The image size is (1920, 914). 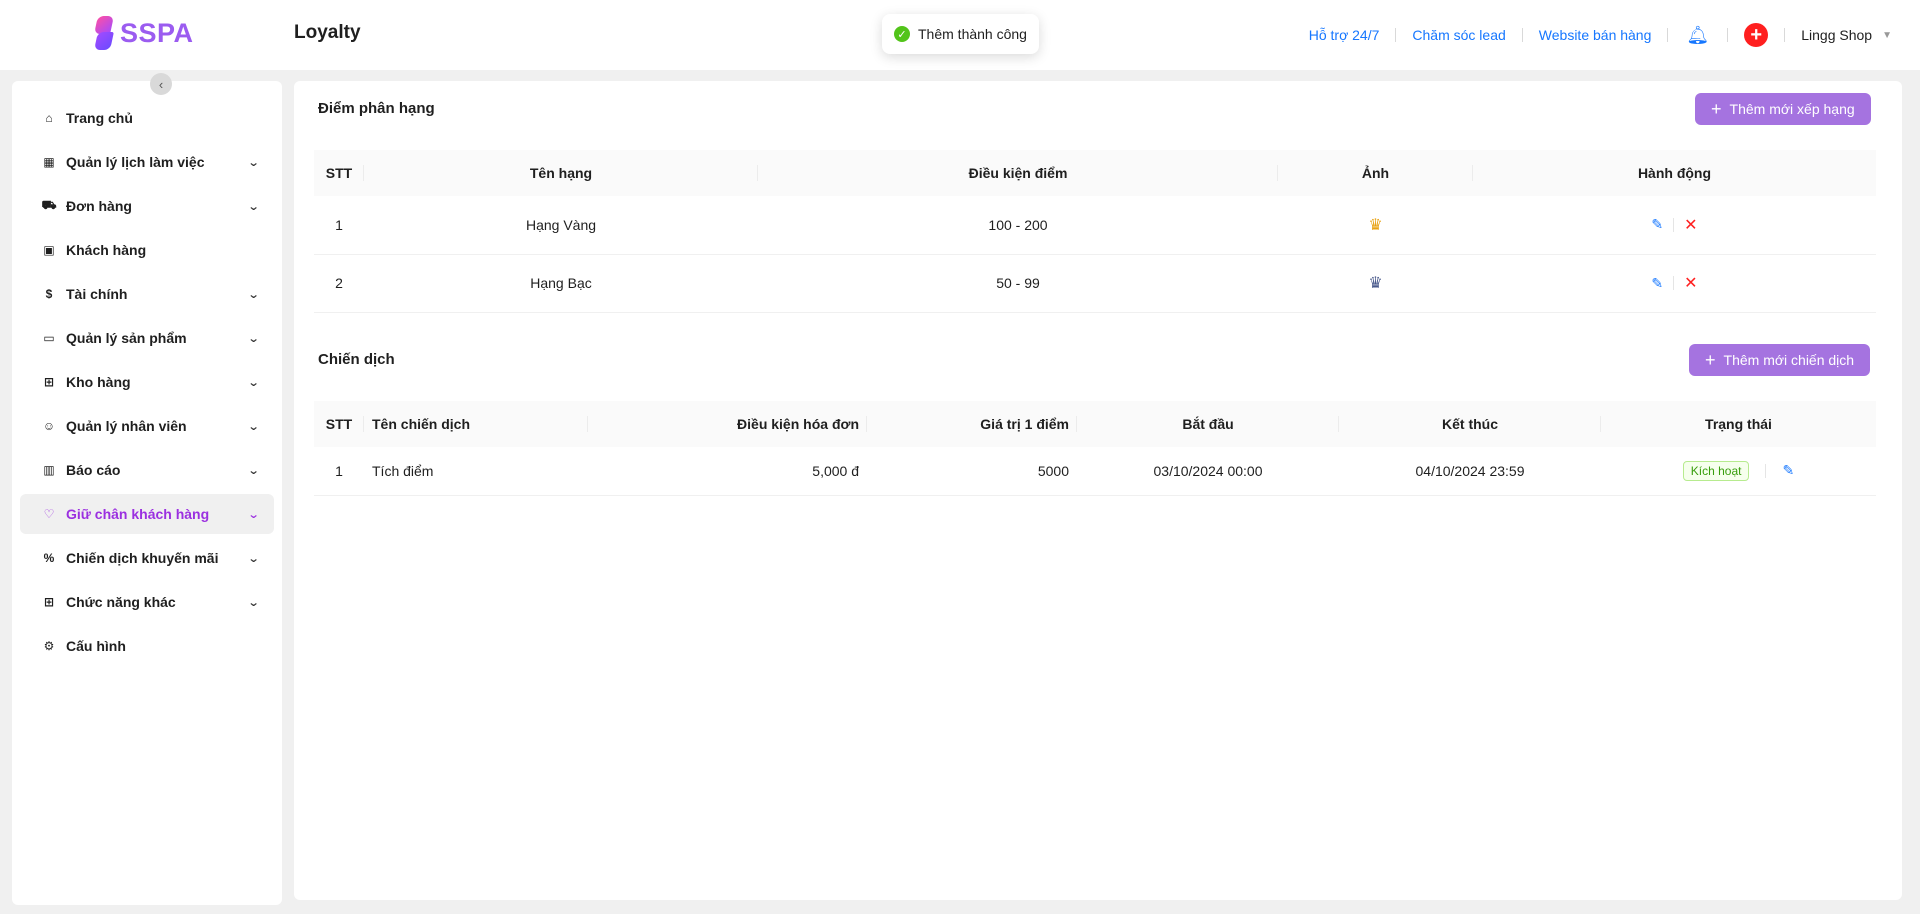 I want to click on col-header: STT, so click(x=339, y=173).